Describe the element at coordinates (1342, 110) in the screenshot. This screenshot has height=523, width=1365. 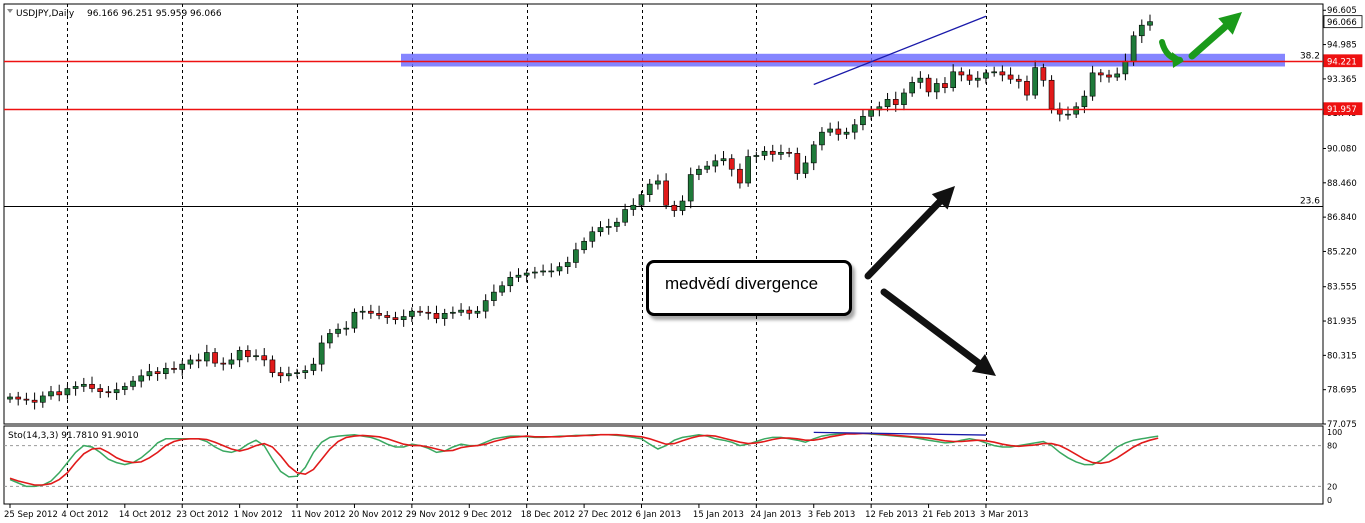
I see `price-label: 91.957` at that location.